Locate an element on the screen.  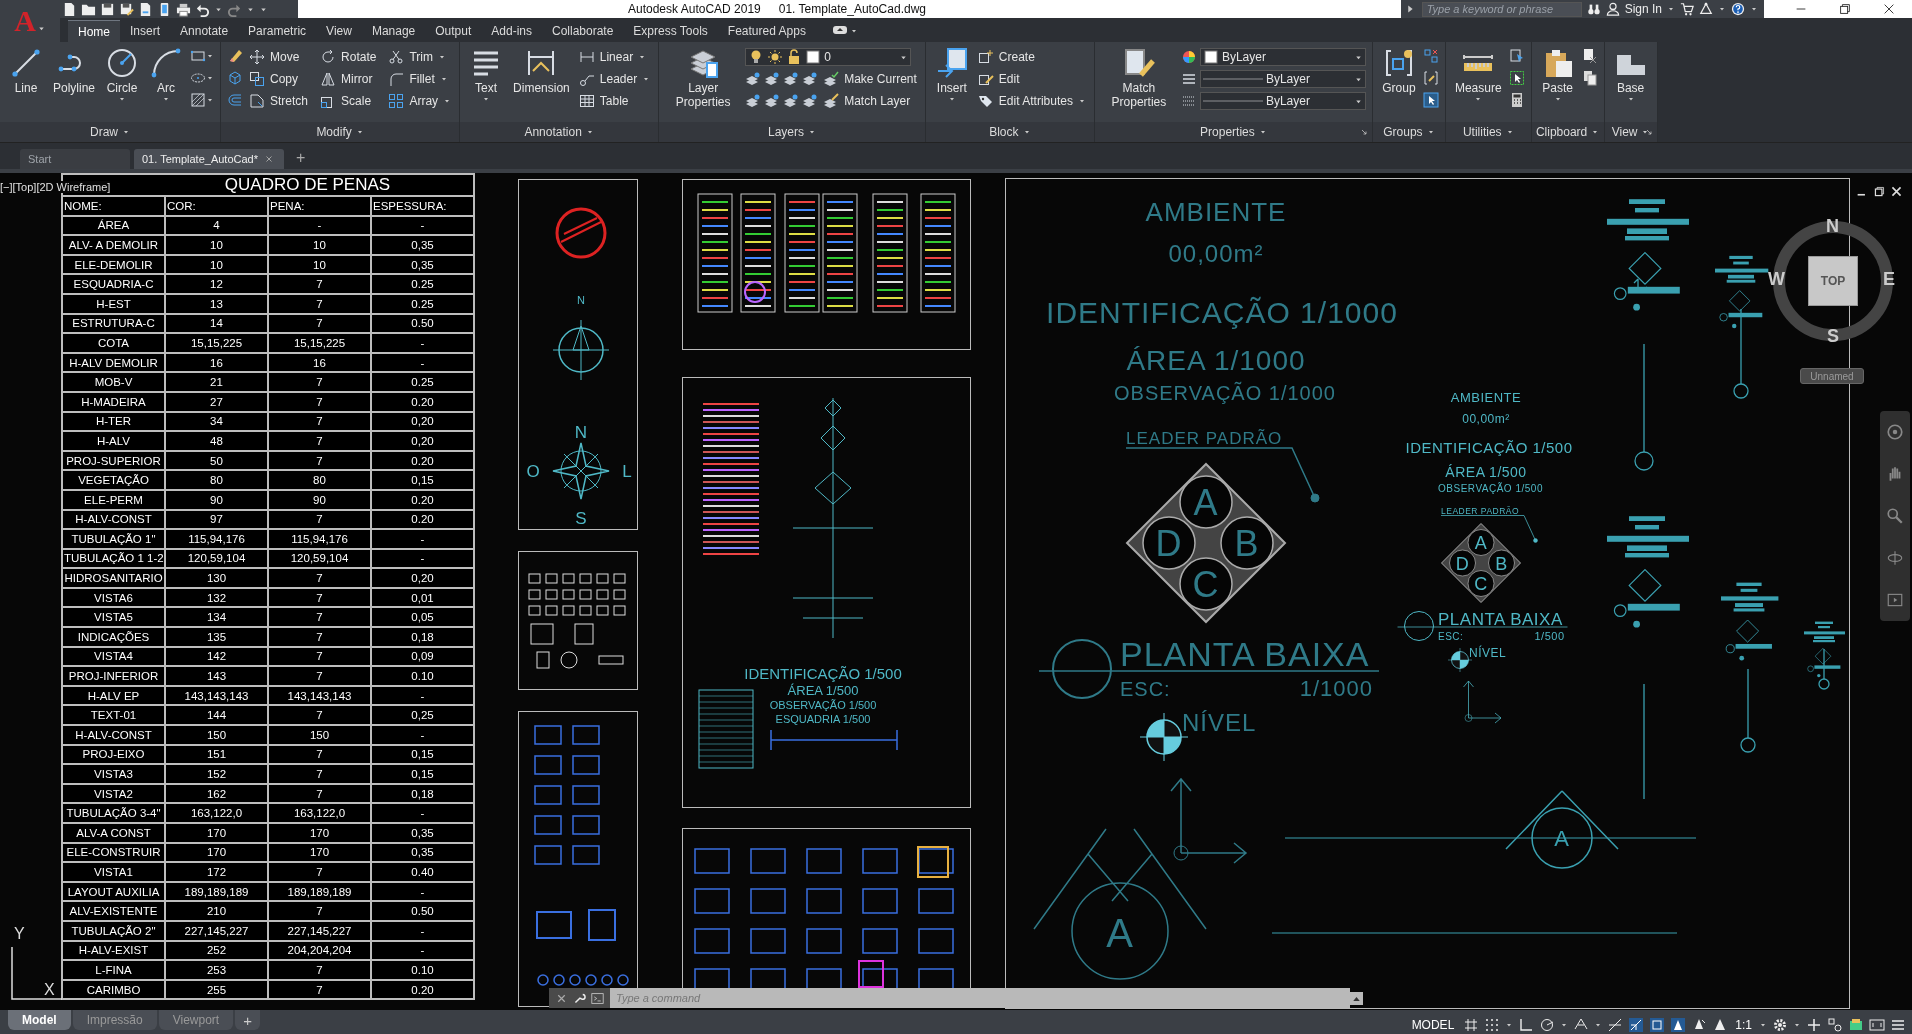
ribbon-tab: Manage is located at coordinates (393, 31).